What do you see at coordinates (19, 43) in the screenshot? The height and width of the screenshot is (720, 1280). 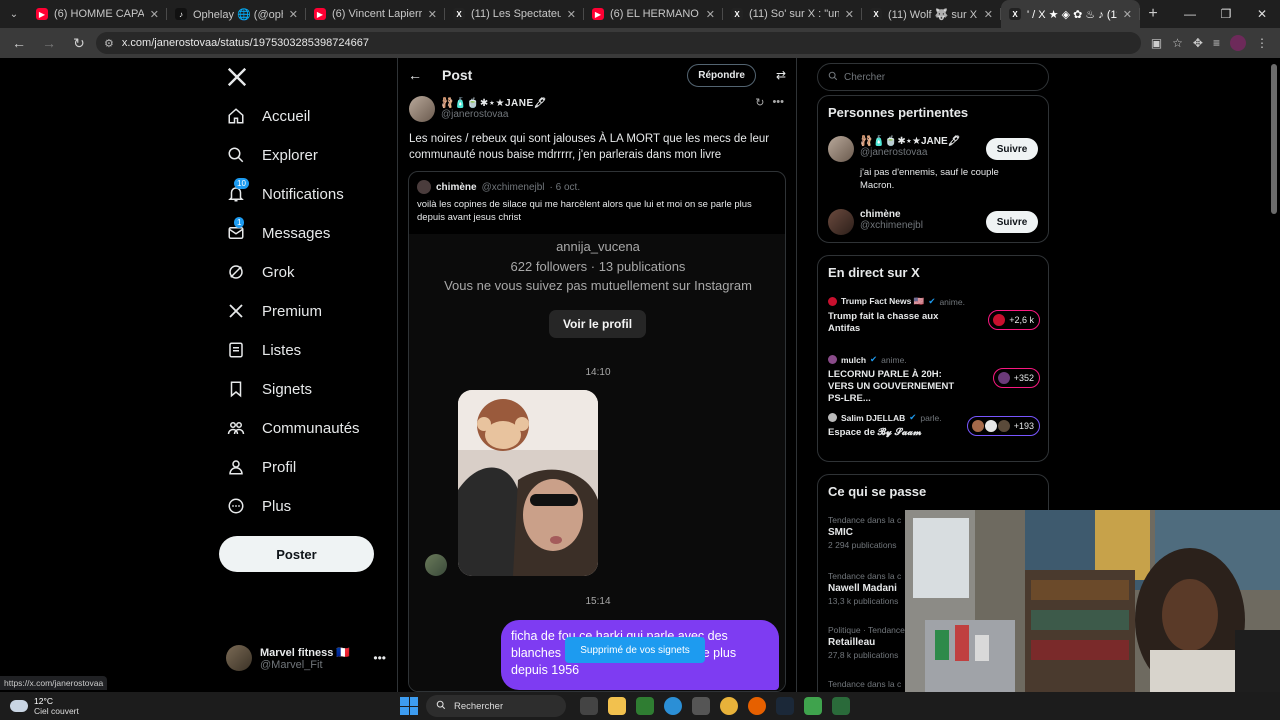 I see `back-button: ←` at bounding box center [19, 43].